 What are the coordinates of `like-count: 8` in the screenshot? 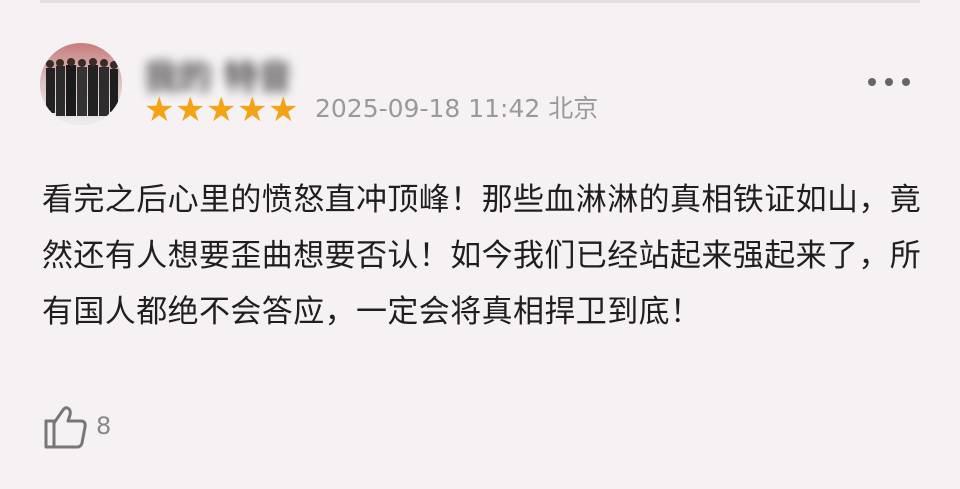 It's located at (104, 426).